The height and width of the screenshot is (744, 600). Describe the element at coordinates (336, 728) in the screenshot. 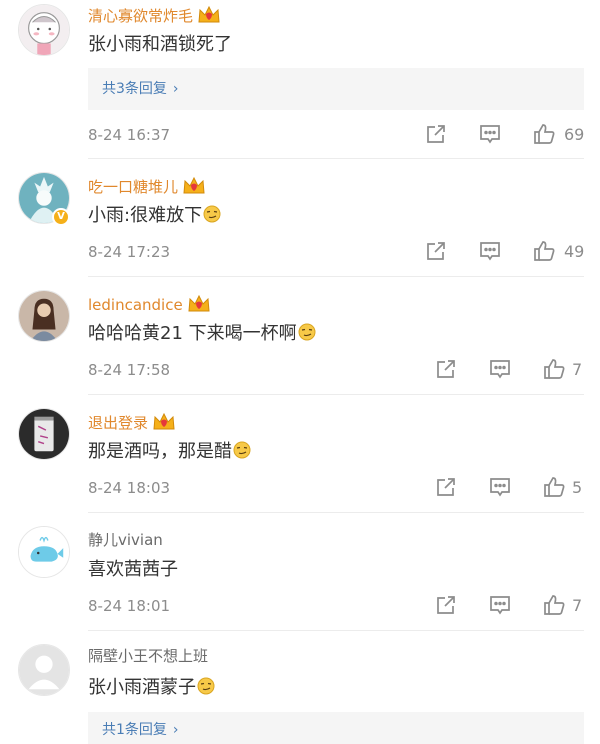

I see `view-replies-link: 共1条回复 ›` at that location.